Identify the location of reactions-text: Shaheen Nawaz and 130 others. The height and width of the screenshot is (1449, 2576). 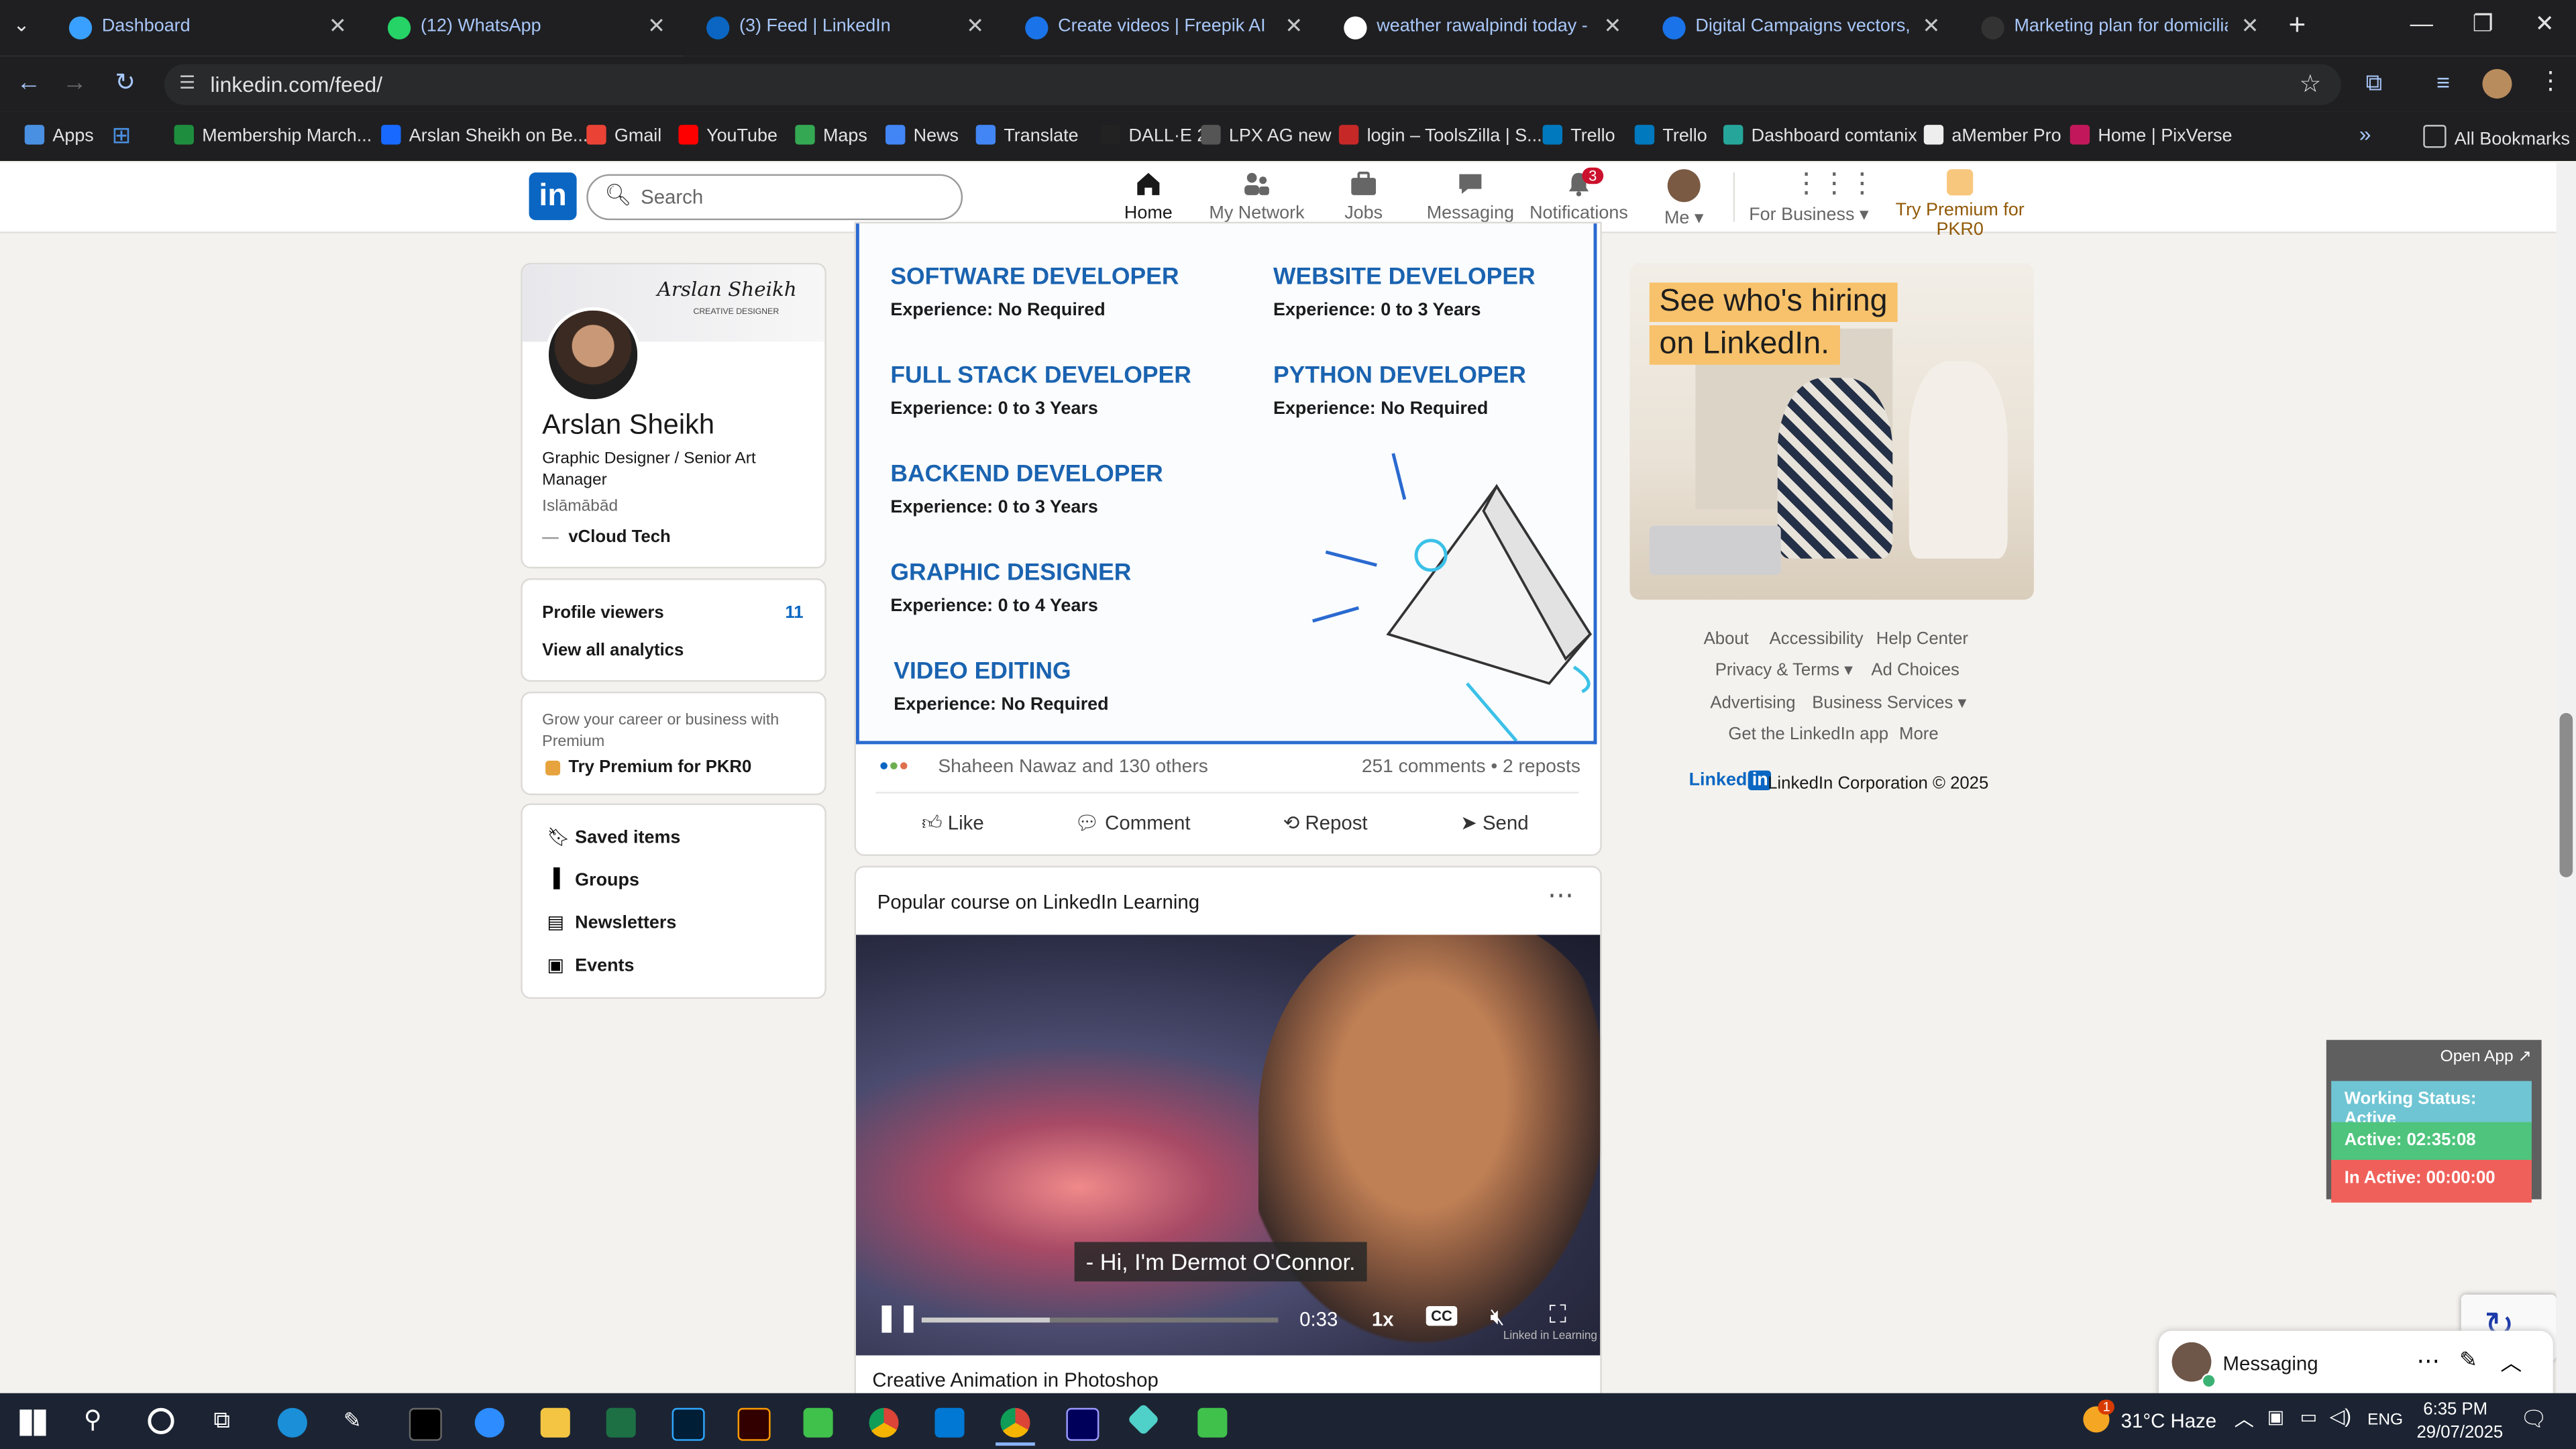
(1073, 767).